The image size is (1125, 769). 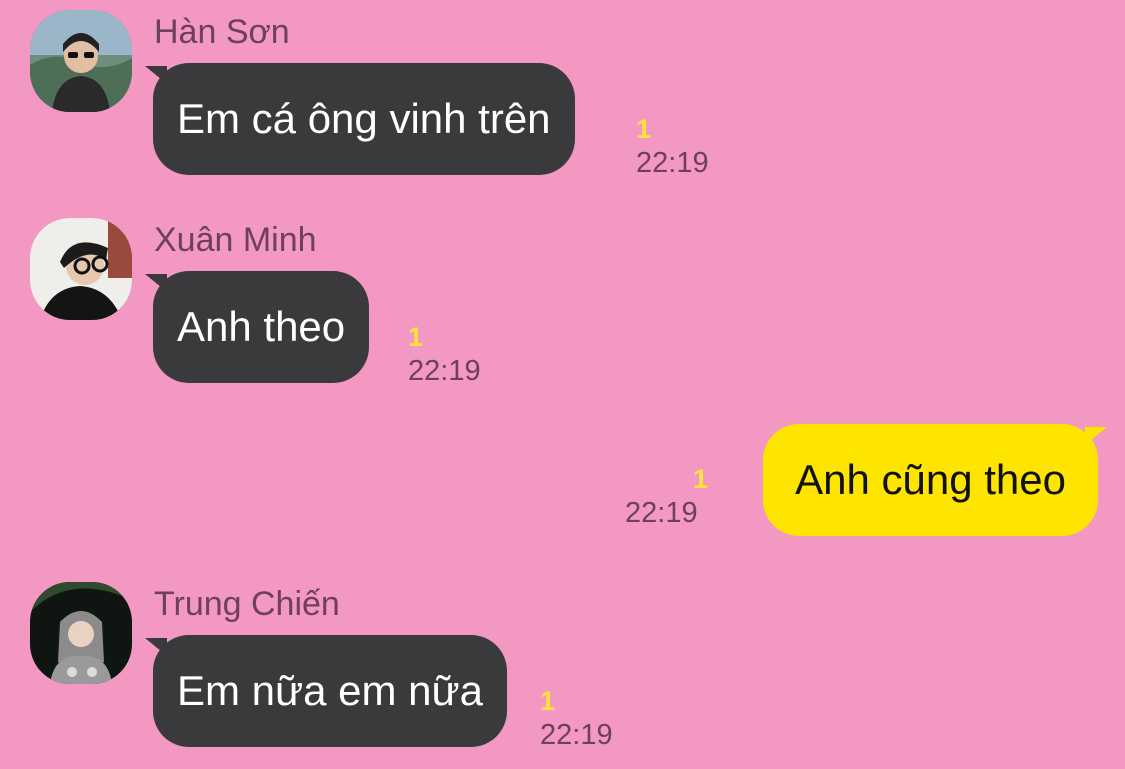 I want to click on message-text: Anh cũng theo, so click(x=930, y=479).